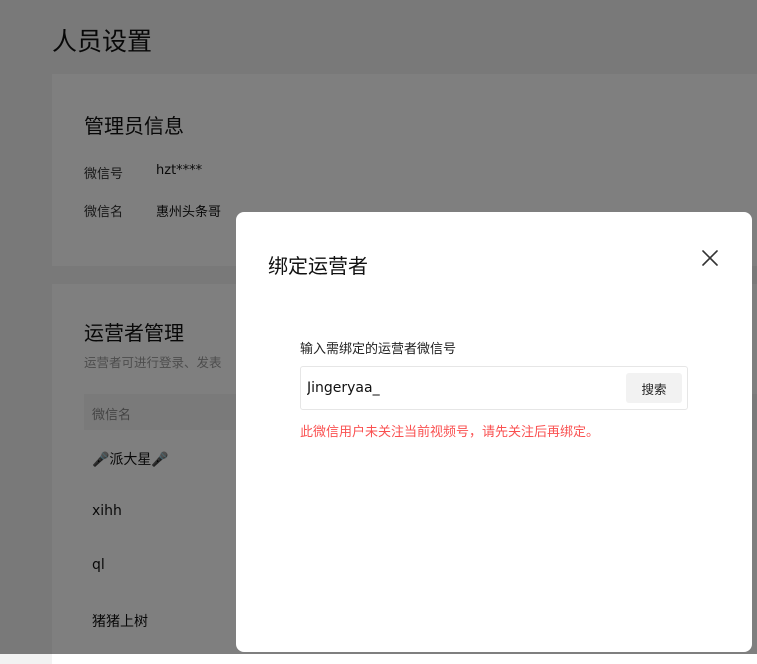 Image resolution: width=757 pixels, height=664 pixels. What do you see at coordinates (654, 388) in the screenshot?
I see `search-button: 搜索` at bounding box center [654, 388].